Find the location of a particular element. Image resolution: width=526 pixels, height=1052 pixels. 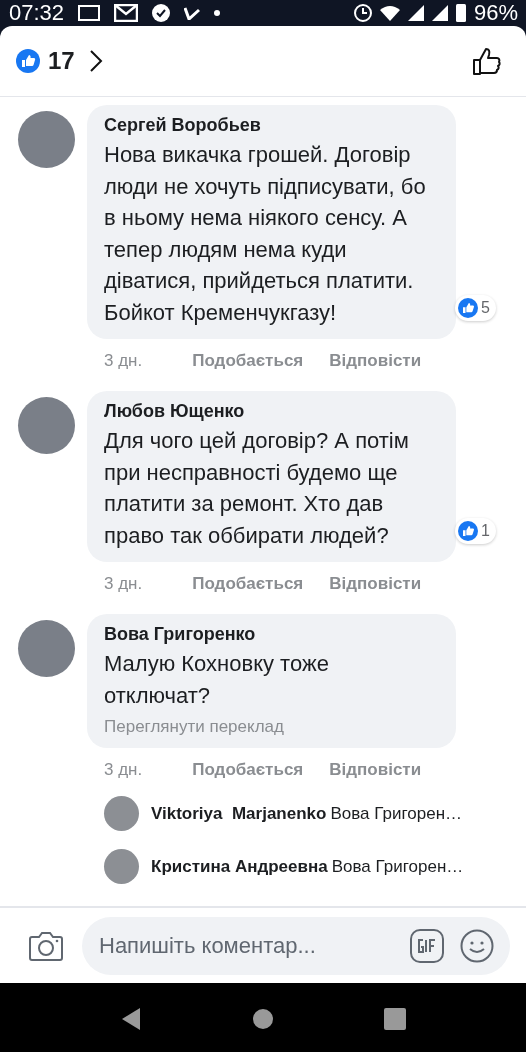

chevron-right-icon is located at coordinates (95, 61).